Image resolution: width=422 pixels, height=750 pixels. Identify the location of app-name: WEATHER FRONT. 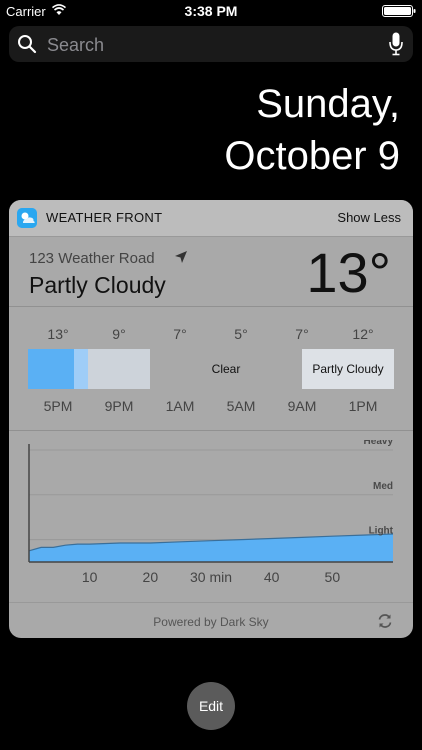
(104, 217).